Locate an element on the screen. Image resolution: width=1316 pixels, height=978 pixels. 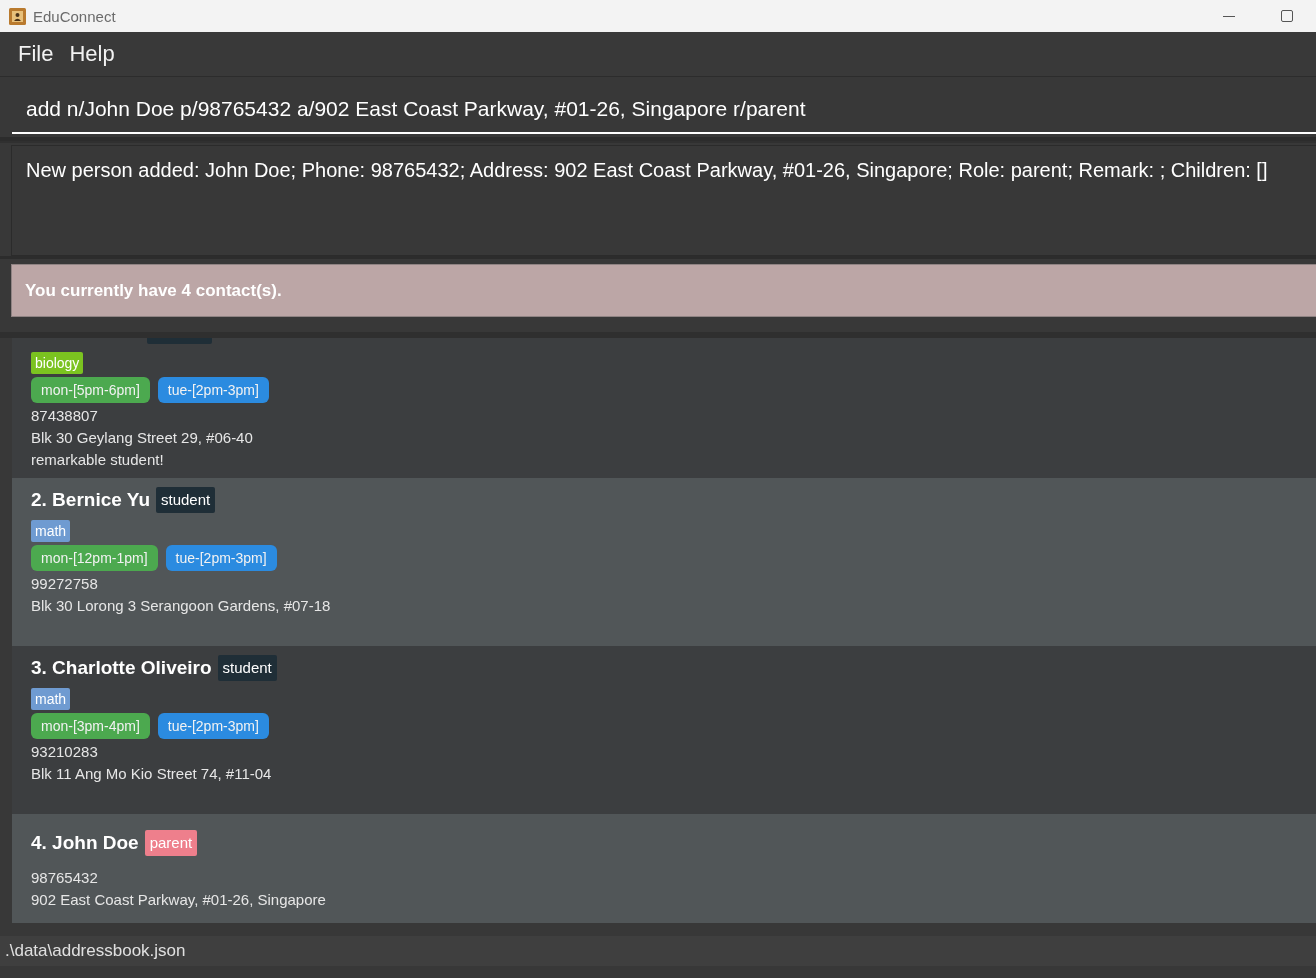
remark-text: remarkable student! is located at coordinates (97, 460).